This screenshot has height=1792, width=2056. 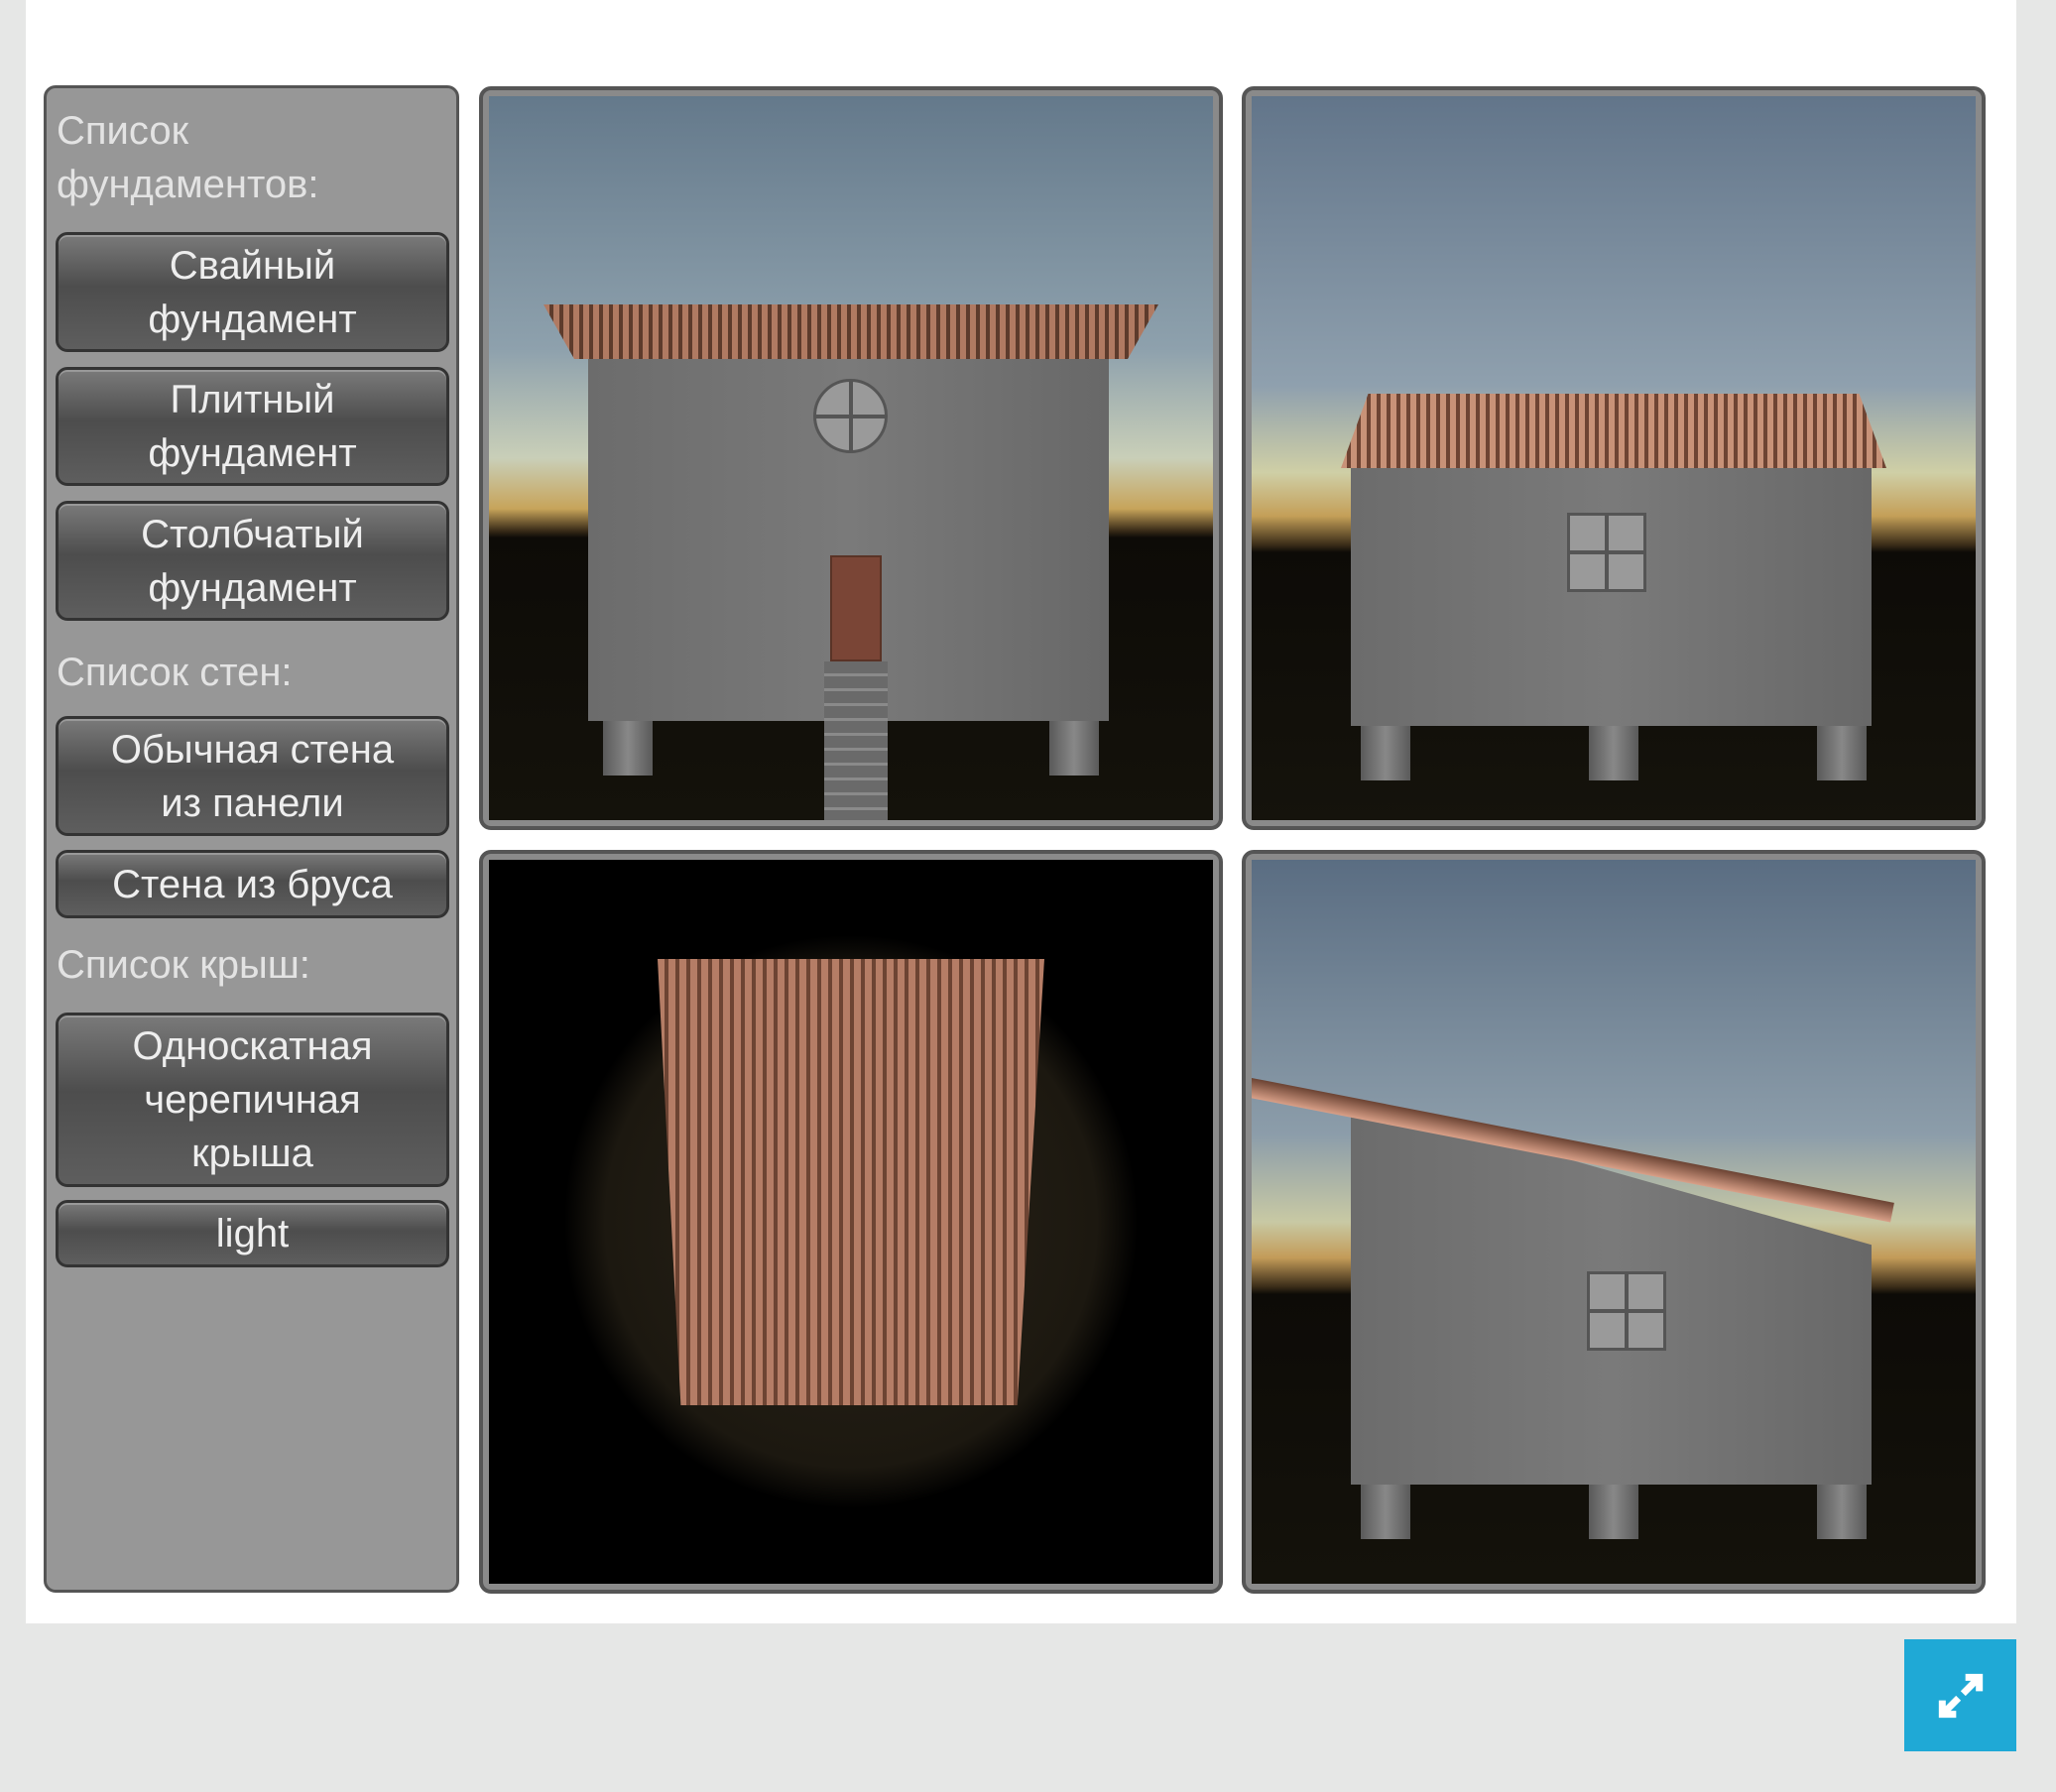 What do you see at coordinates (252, 776) in the screenshot?
I see `panel-wall-button: Обычная стена из панели` at bounding box center [252, 776].